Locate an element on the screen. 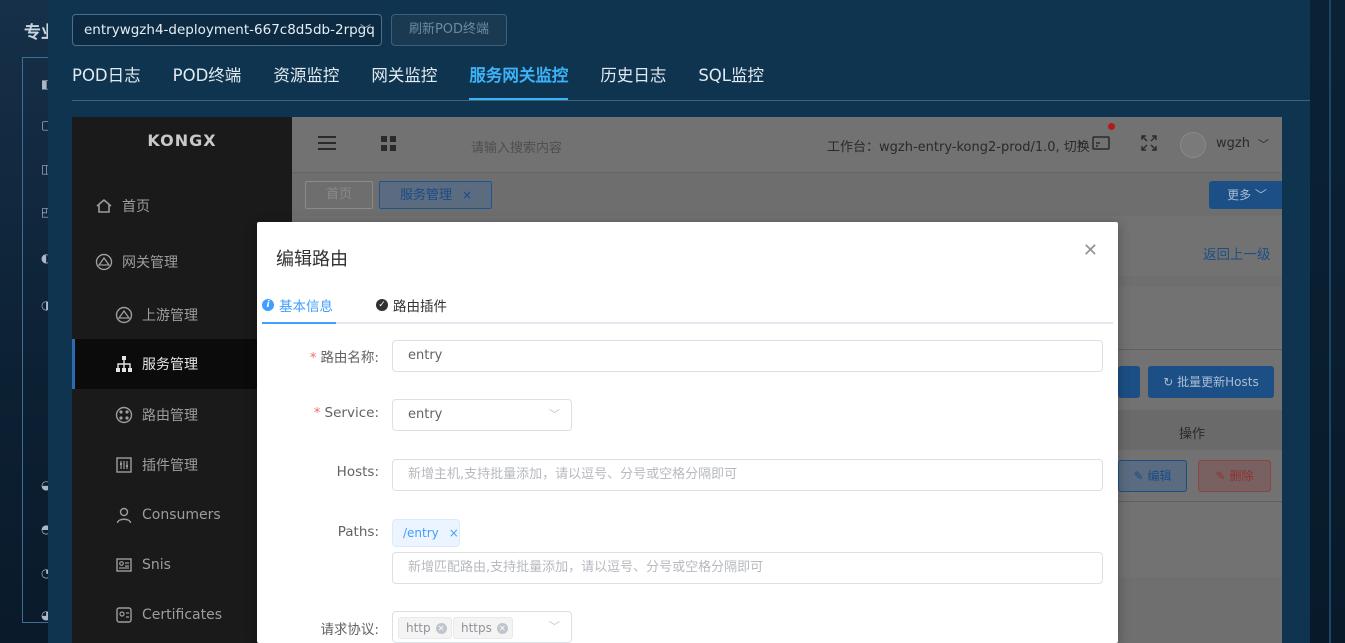 The width and height of the screenshot is (1345, 643). user-icon is located at coordinates (124, 515).